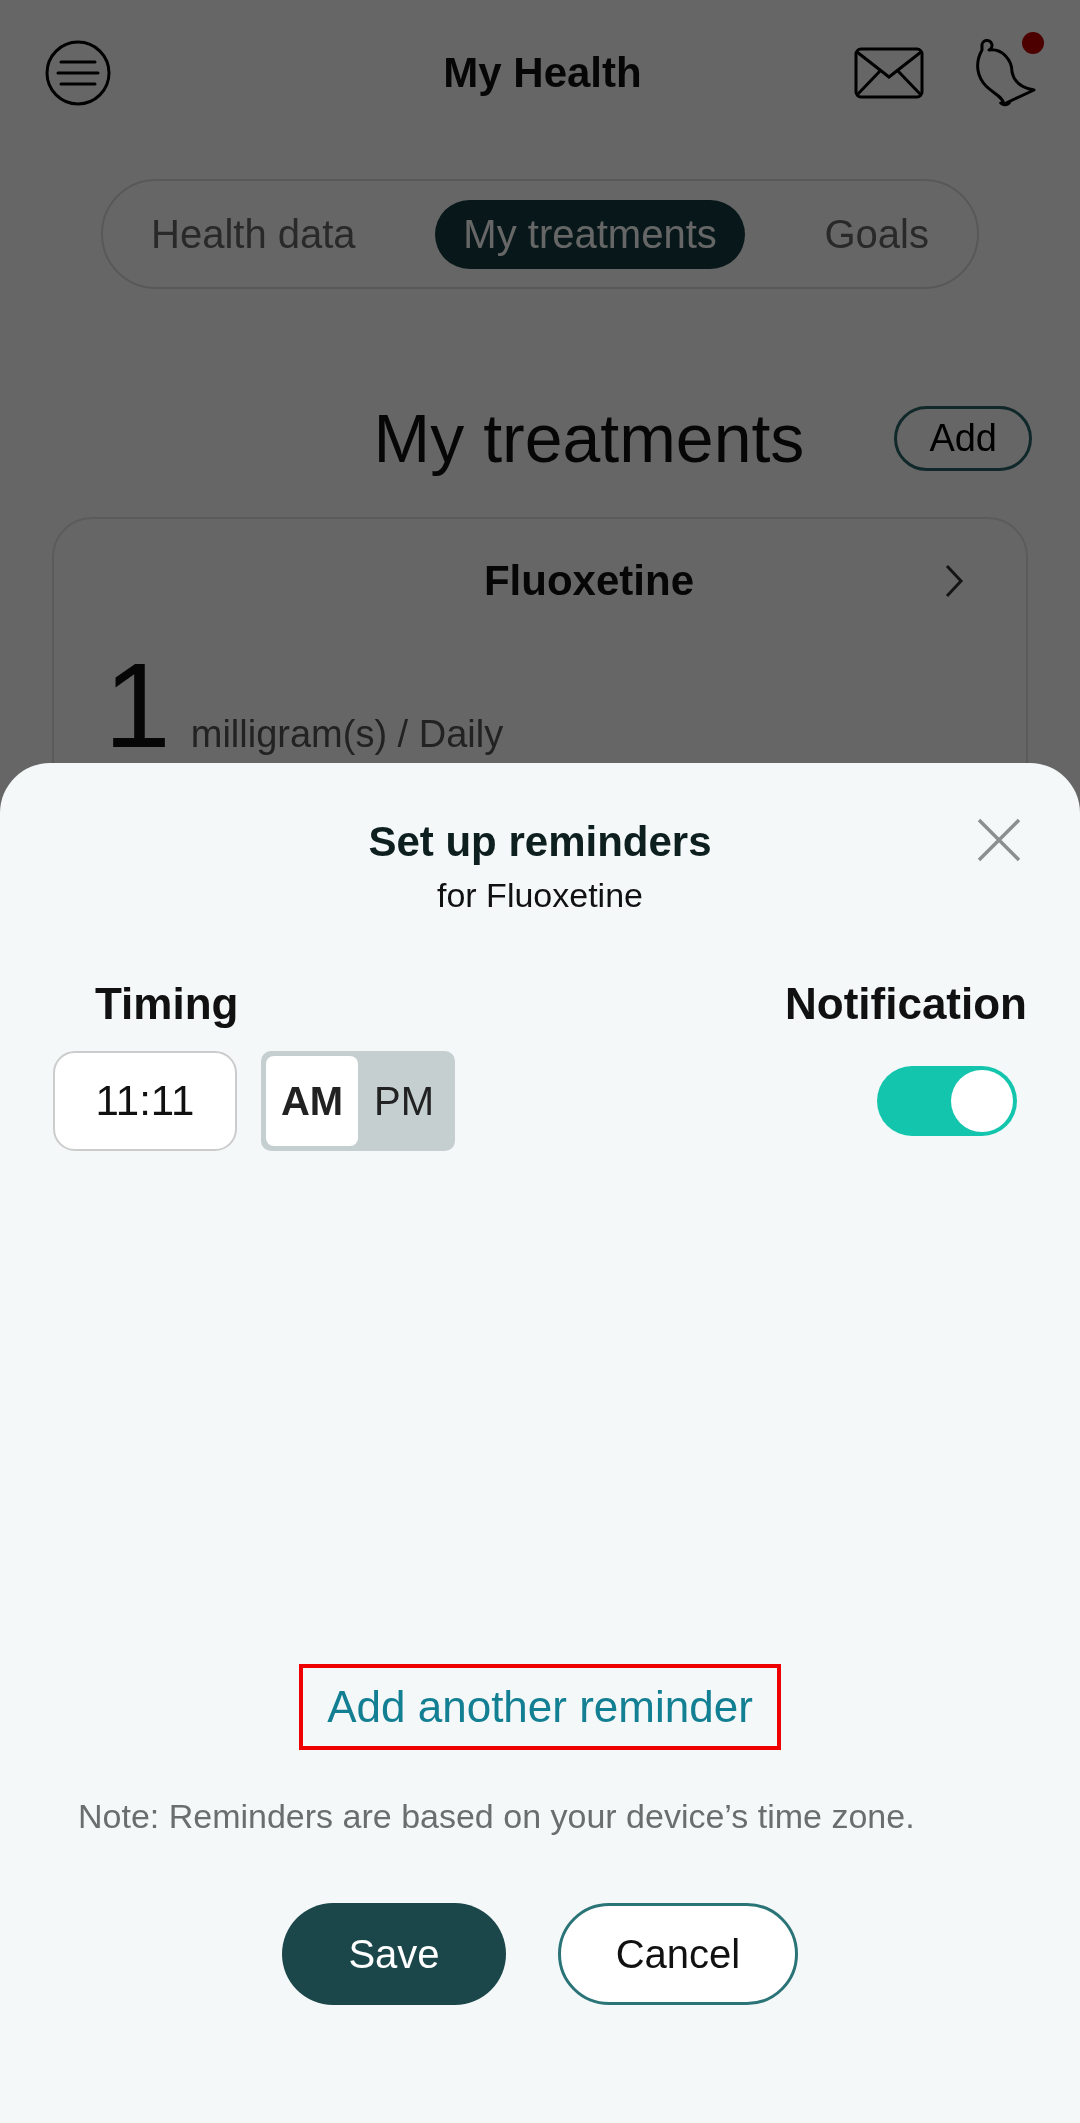  Describe the element at coordinates (78, 72) in the screenshot. I see `menu-icon` at that location.